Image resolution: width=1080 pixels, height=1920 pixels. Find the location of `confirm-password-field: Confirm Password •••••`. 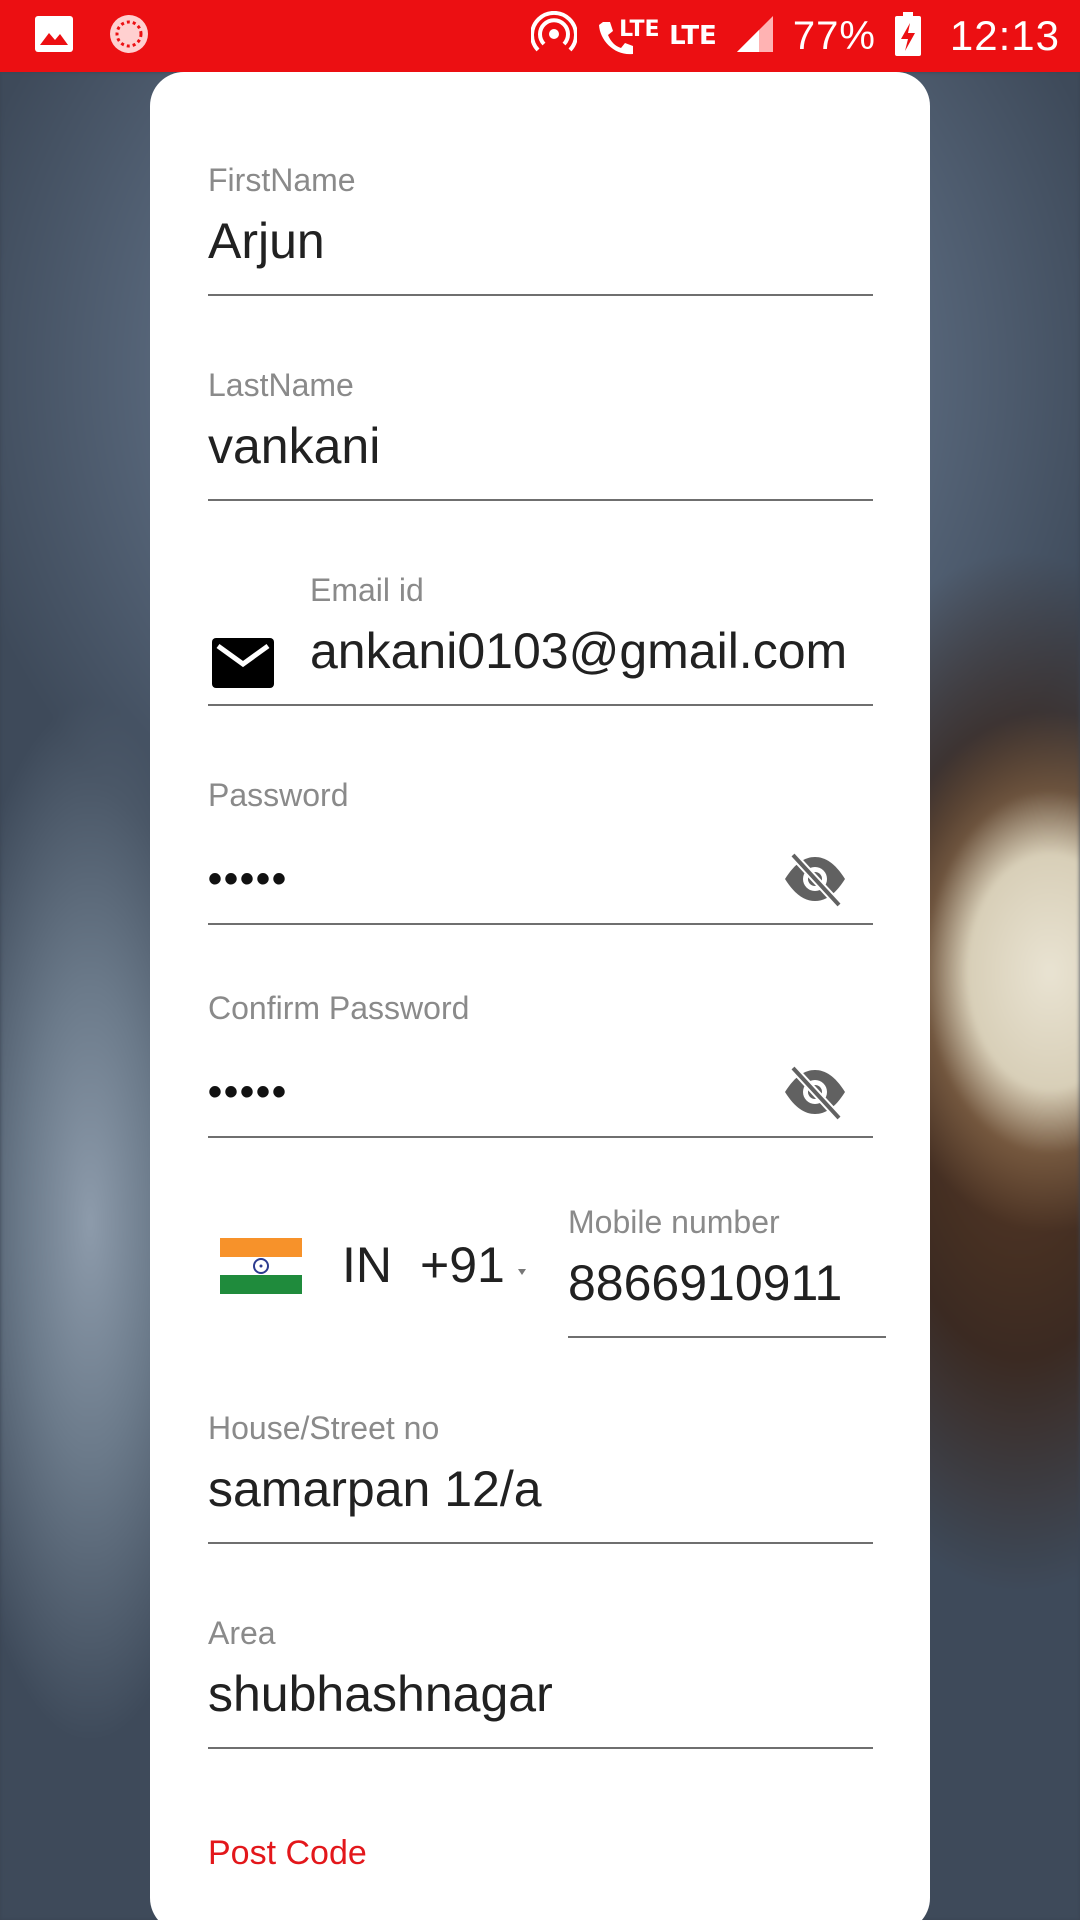

confirm-password-field: Confirm Password ••••• is located at coordinates (540, 1065).